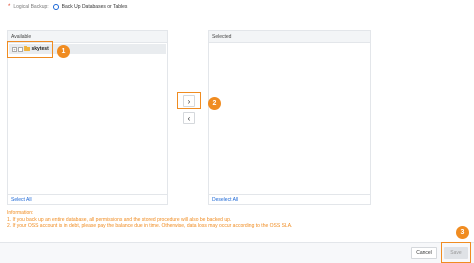 This screenshot has height=263, width=474. I want to click on move-button-highlight-box, so click(189, 100).